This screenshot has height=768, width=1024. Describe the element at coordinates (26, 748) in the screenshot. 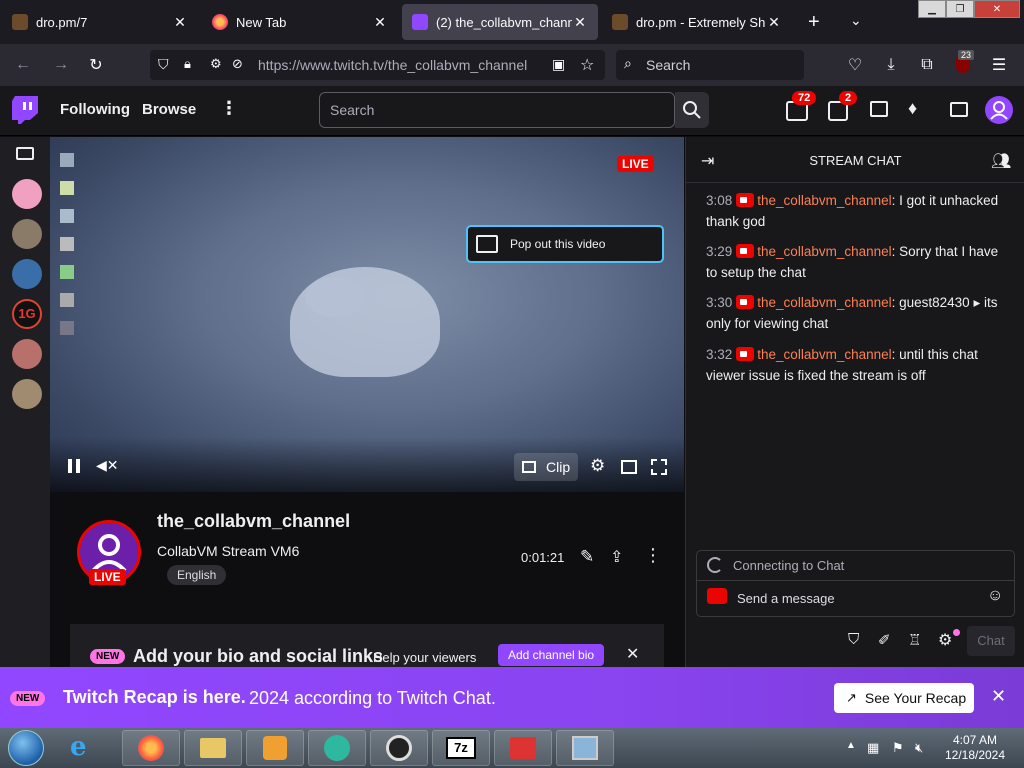

I see `start-button` at that location.